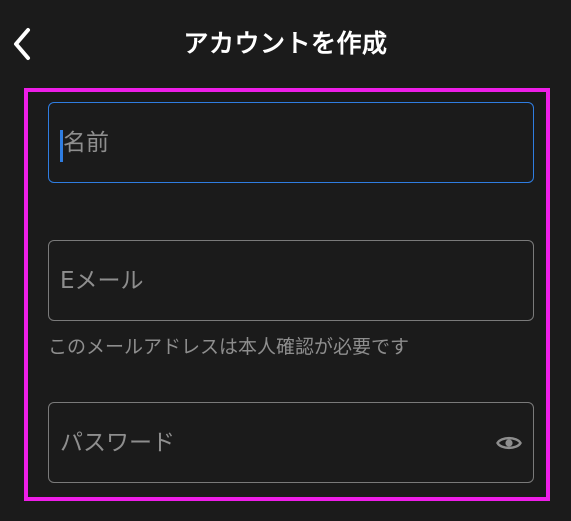 This screenshot has width=571, height=521. Describe the element at coordinates (291, 142) in the screenshot. I see `name-field: 名前` at that location.